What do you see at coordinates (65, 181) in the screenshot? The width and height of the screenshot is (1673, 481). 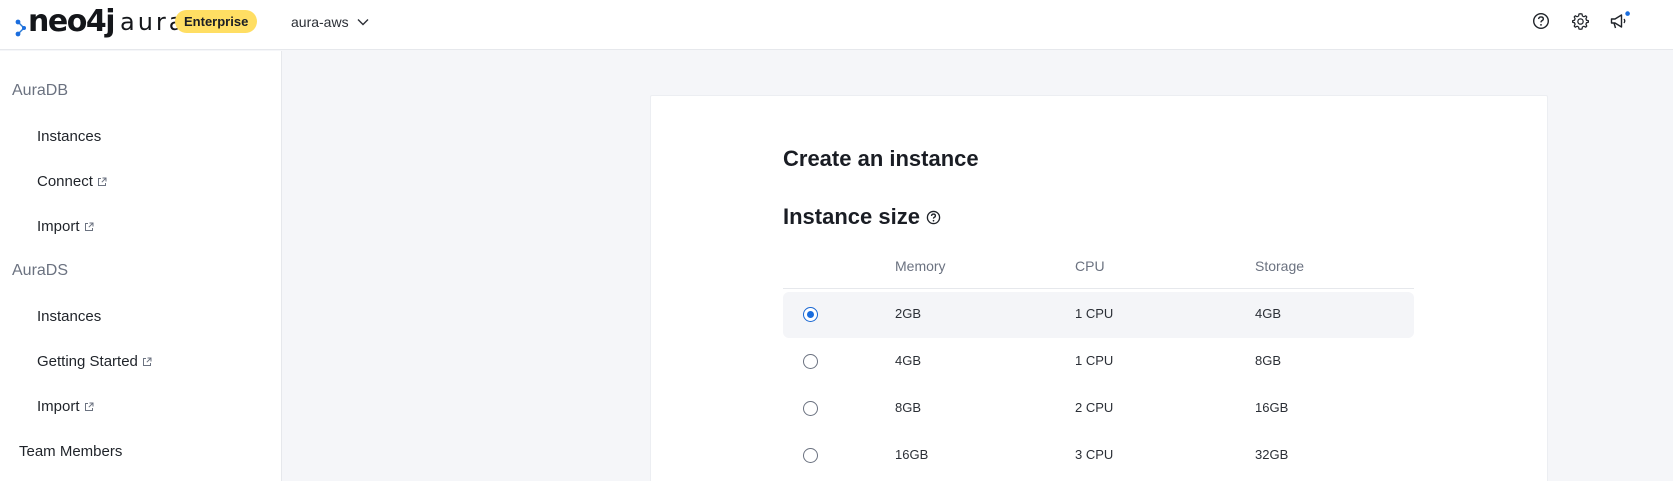 I see `sidebar-item-label: Connect` at bounding box center [65, 181].